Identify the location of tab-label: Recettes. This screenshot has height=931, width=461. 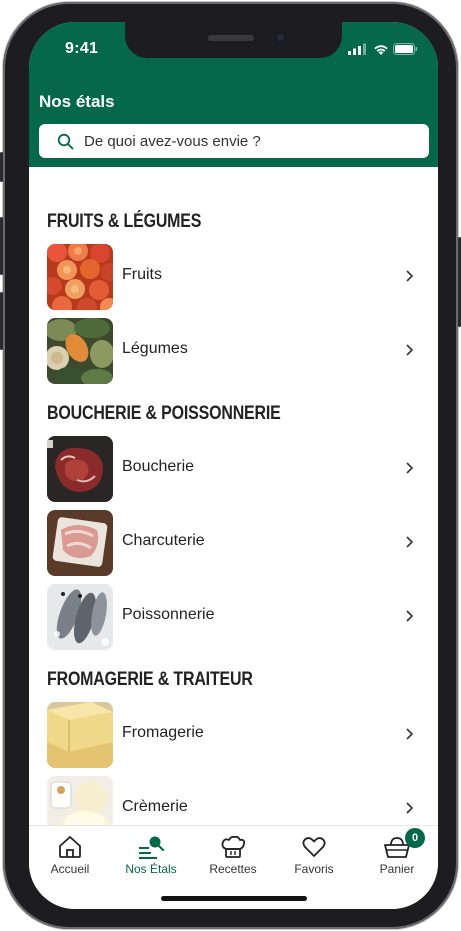
(233, 869).